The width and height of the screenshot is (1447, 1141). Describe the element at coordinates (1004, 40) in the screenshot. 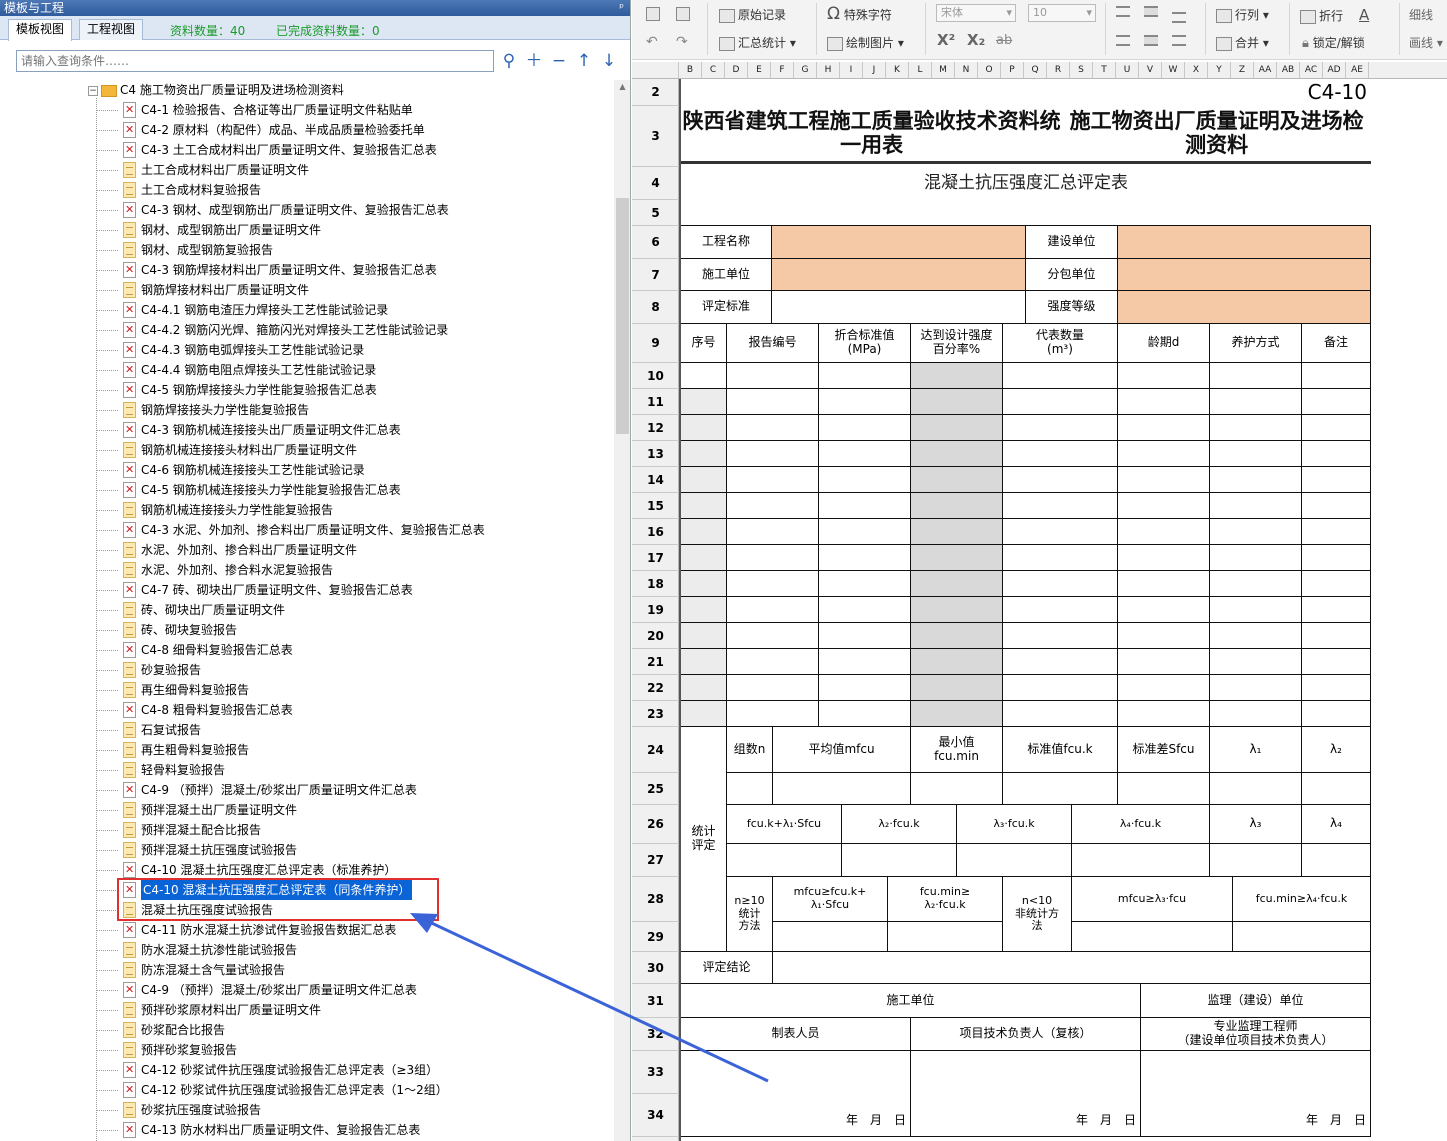

I see `strikethrough-button: ab` at that location.